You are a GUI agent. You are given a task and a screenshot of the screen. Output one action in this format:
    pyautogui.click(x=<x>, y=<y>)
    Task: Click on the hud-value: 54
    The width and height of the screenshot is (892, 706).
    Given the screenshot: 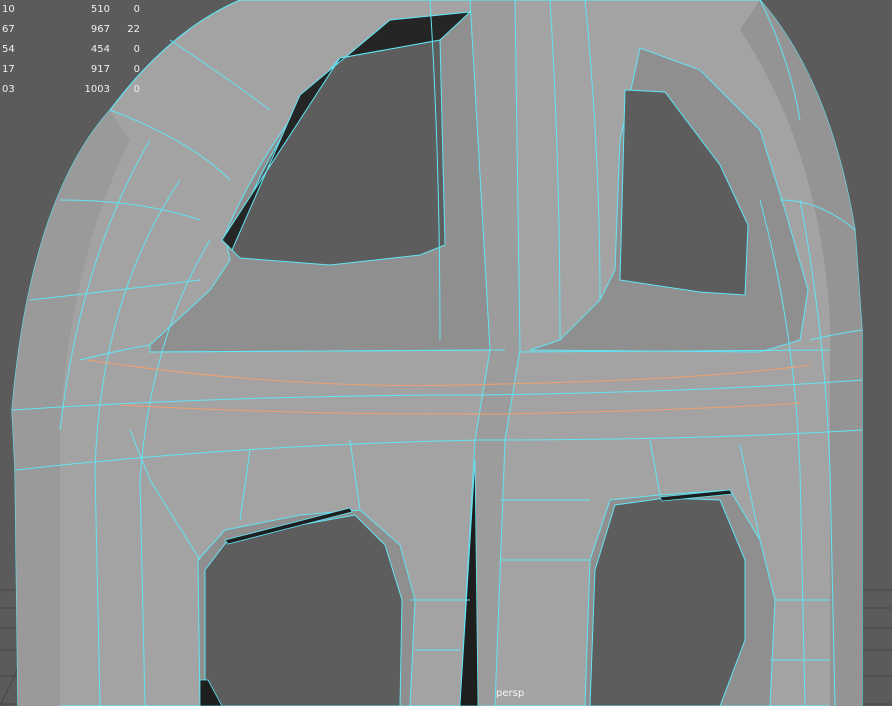 What is the action you would take?
    pyautogui.click(x=8, y=49)
    